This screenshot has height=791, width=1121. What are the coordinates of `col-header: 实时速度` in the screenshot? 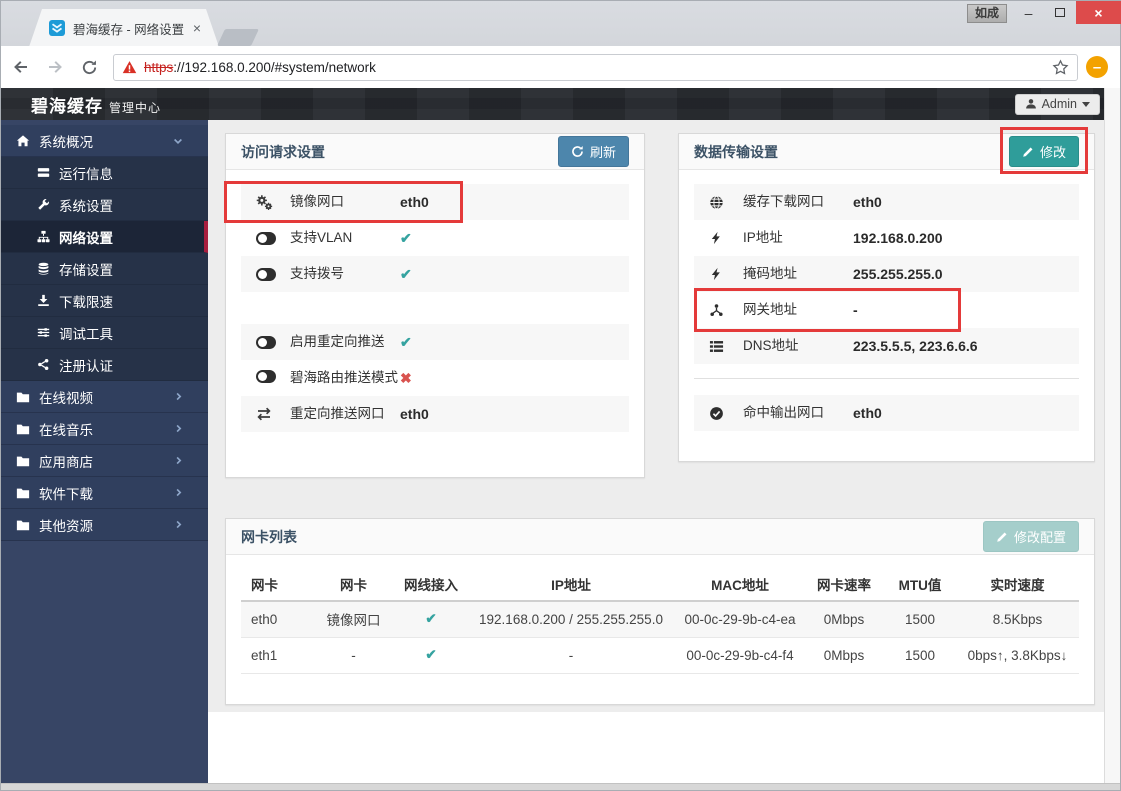 It's located at (1017, 584).